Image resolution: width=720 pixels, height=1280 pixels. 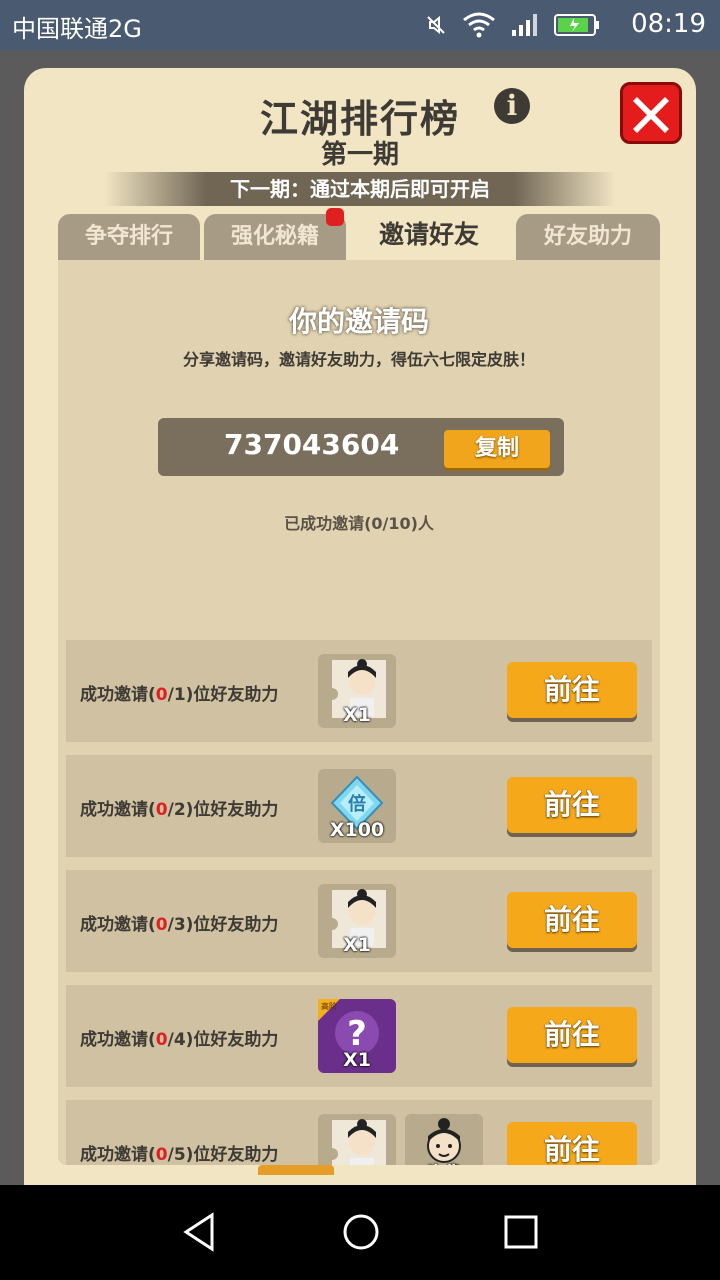 I want to click on info-icon: i, so click(x=512, y=106).